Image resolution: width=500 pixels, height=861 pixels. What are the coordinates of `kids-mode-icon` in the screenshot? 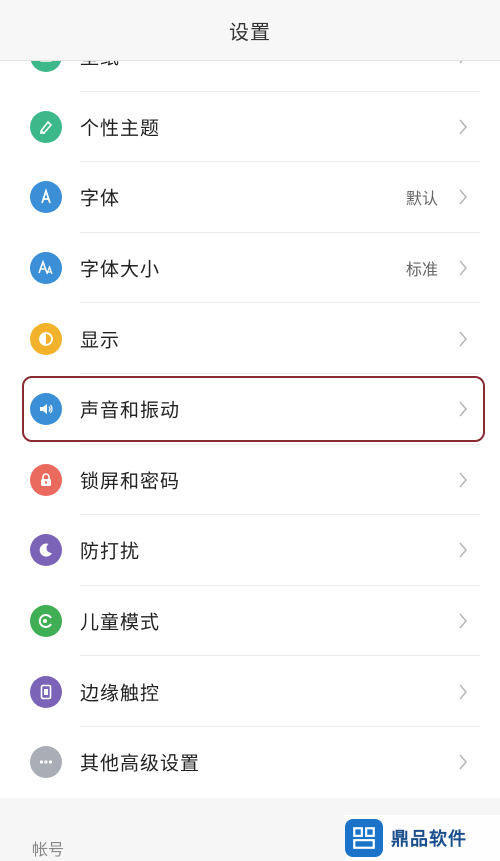 It's located at (46, 621).